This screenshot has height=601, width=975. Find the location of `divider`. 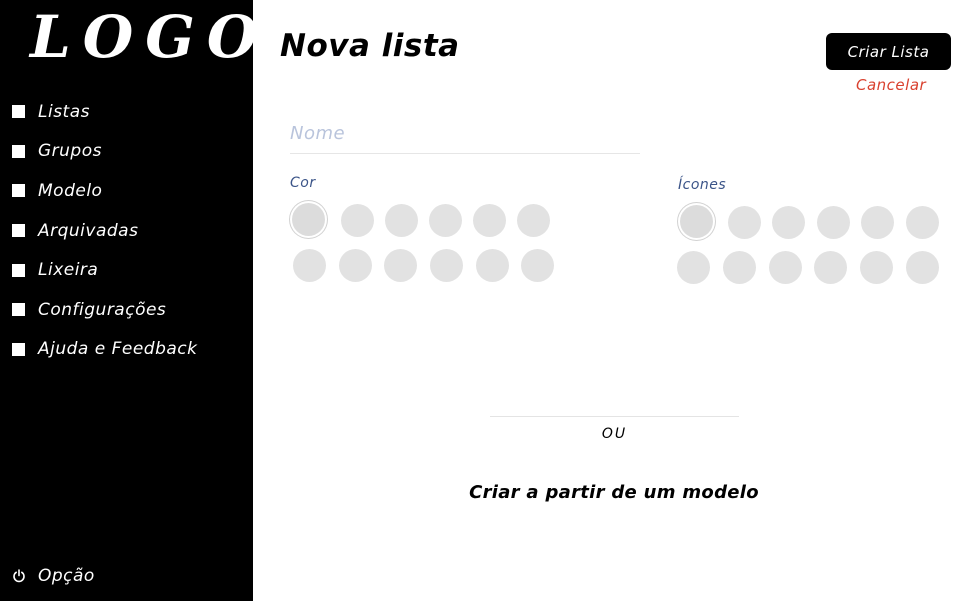

divider is located at coordinates (614, 416).